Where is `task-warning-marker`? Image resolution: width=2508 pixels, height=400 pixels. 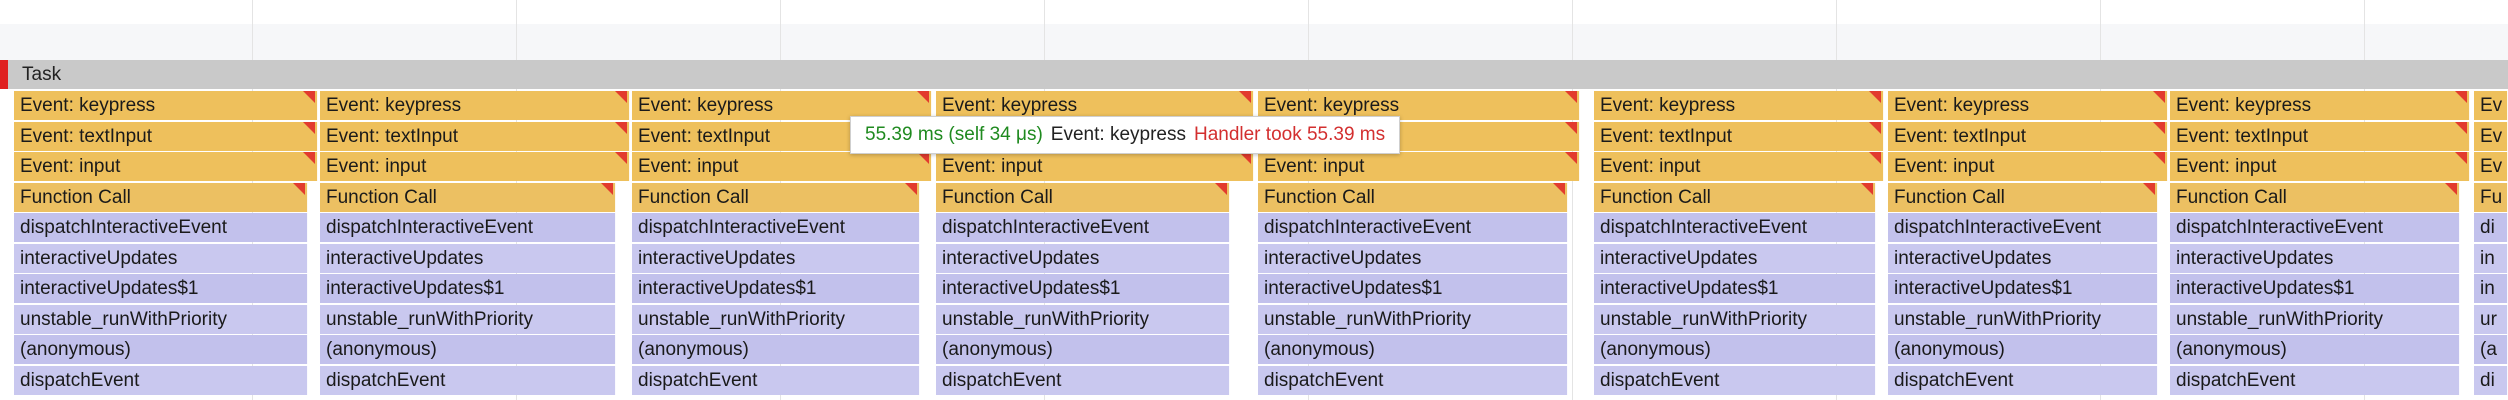 task-warning-marker is located at coordinates (4, 74).